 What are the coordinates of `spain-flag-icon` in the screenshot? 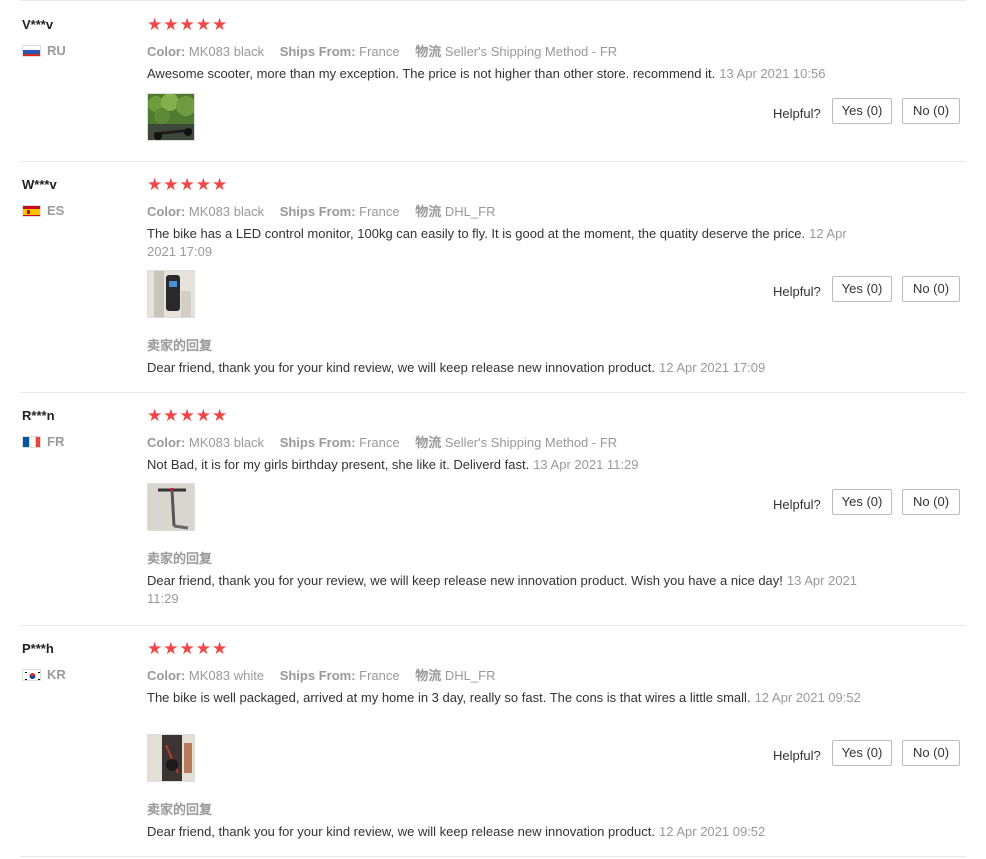 It's located at (31, 210).